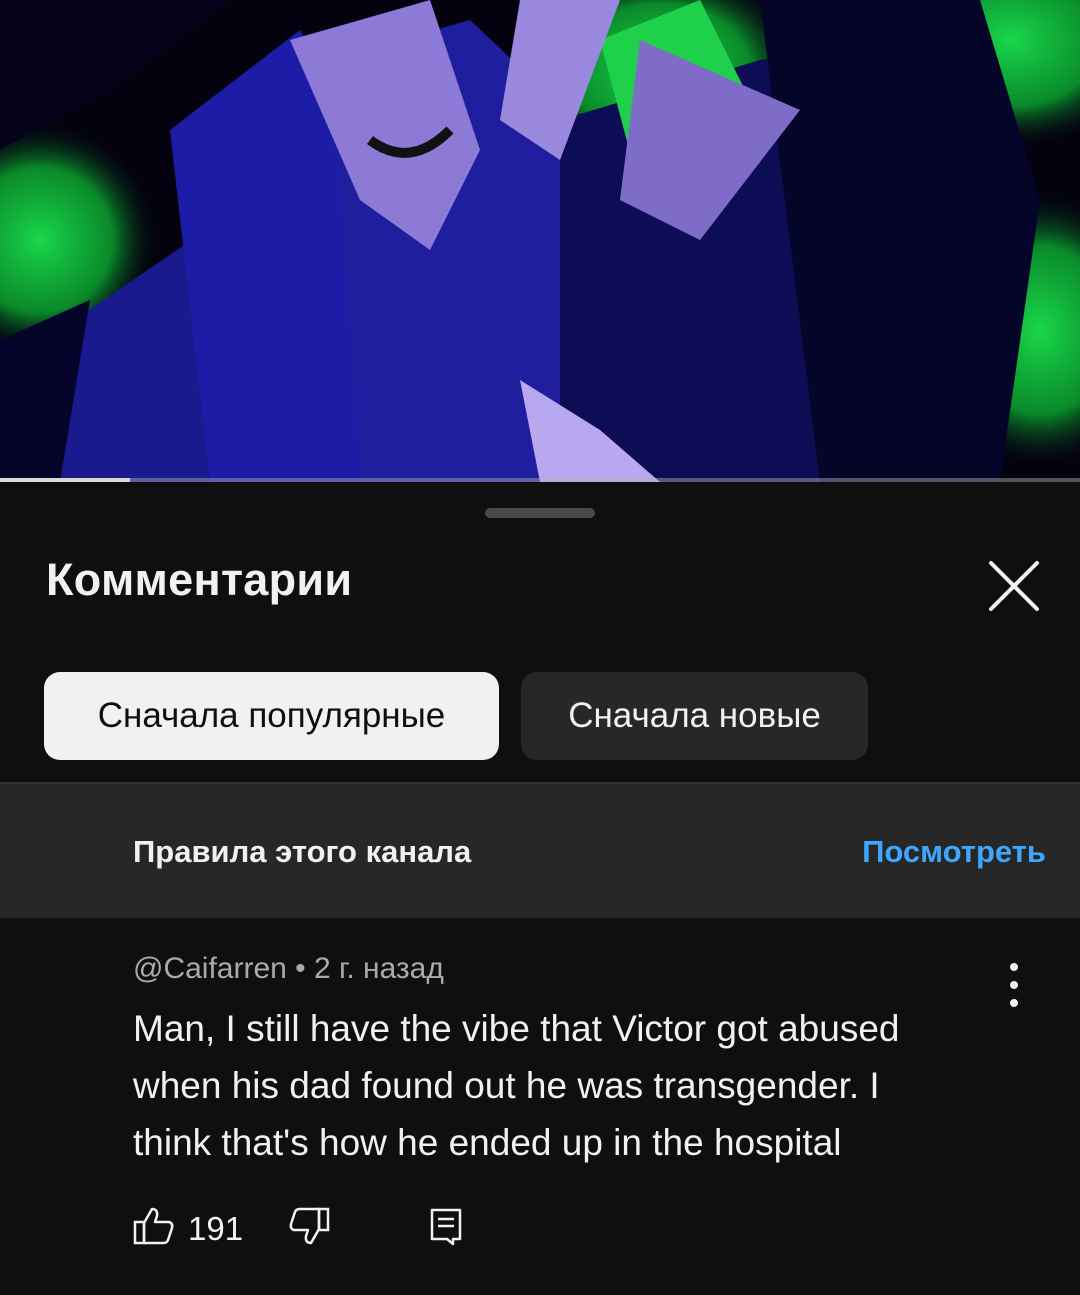 The height and width of the screenshot is (1295, 1080). Describe the element at coordinates (65, 480) in the screenshot. I see `video-progress-fill` at that location.